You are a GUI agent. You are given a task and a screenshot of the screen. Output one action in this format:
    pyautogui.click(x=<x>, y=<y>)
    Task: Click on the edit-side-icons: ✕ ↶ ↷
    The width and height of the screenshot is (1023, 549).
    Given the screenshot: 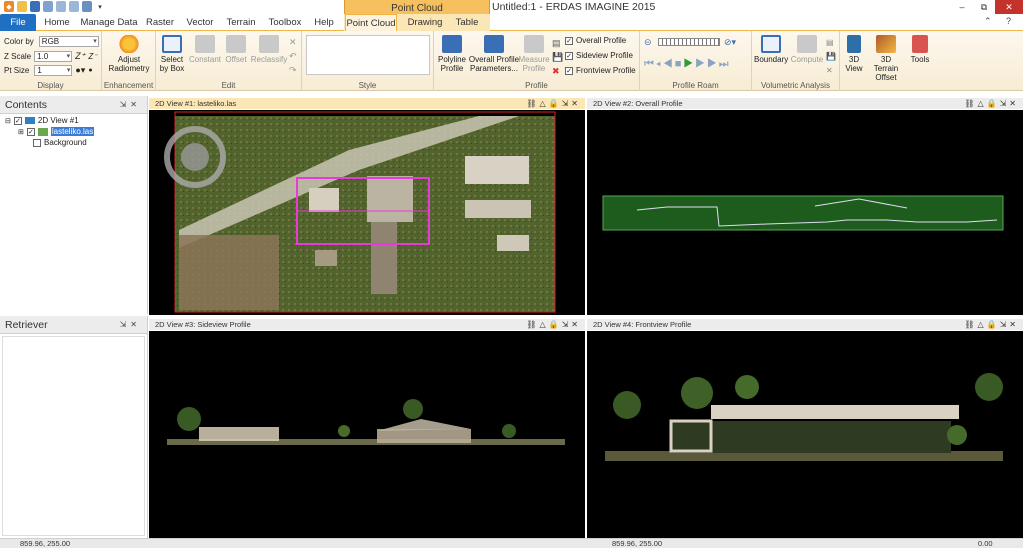 What is the action you would take?
    pyautogui.click(x=293, y=56)
    